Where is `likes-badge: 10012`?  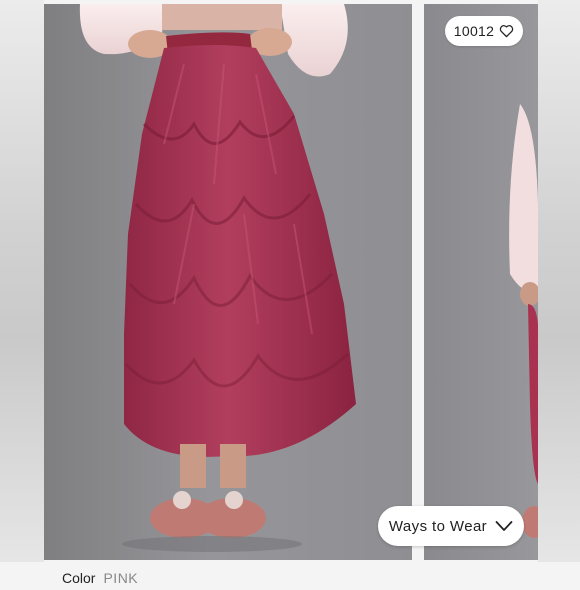
likes-badge: 10012 is located at coordinates (484, 31).